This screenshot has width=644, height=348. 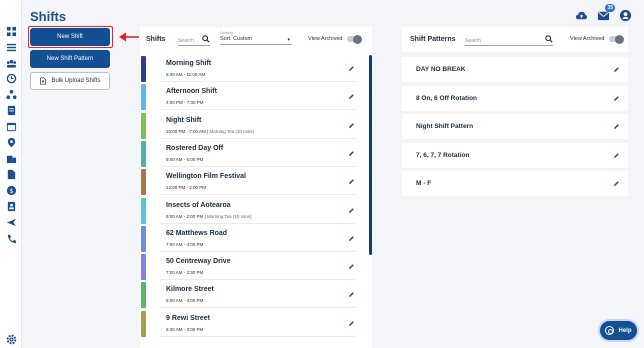 I want to click on clock-icon, so click(x=11, y=78).